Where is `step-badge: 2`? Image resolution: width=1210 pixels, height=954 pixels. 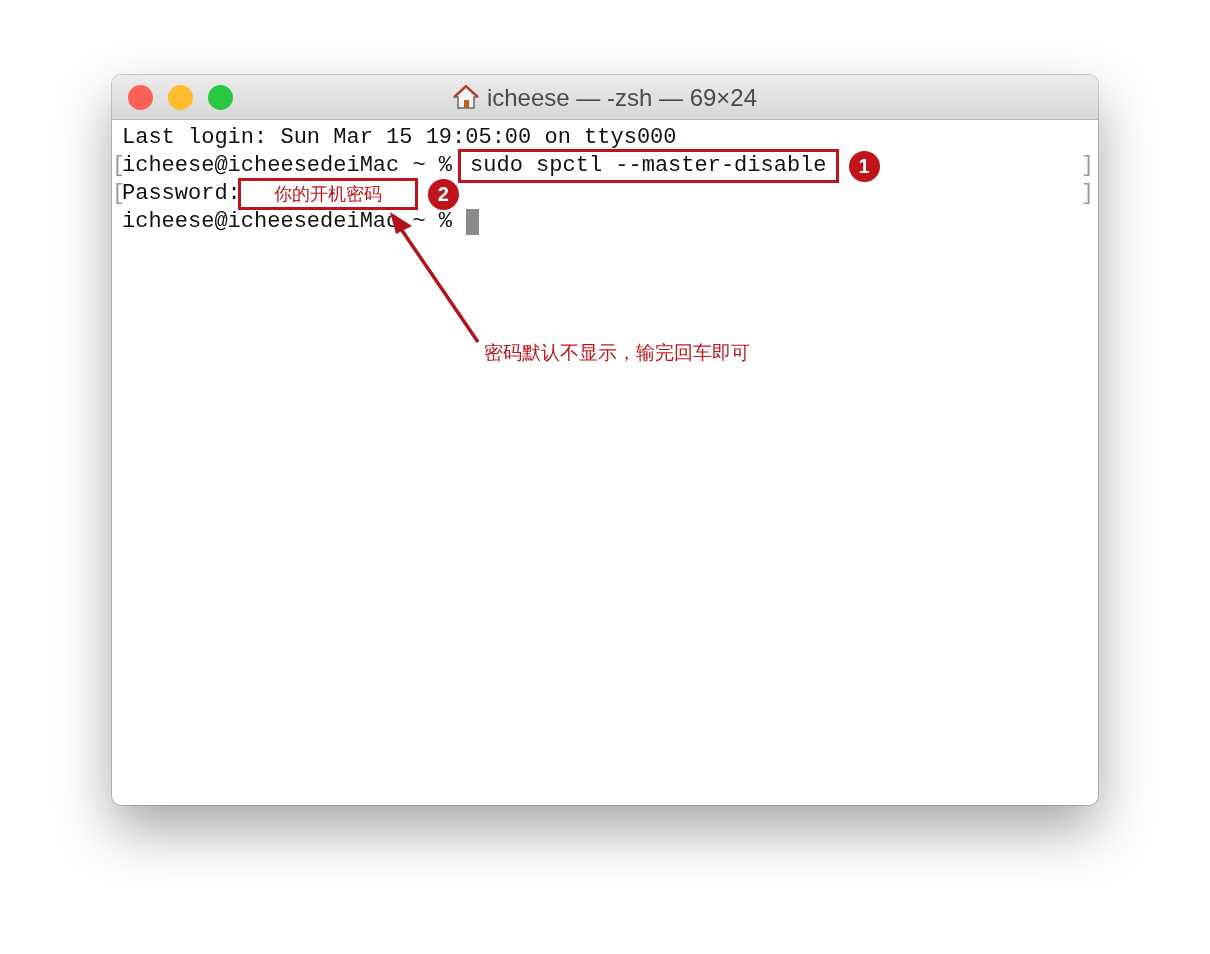
step-badge: 2 is located at coordinates (443, 194).